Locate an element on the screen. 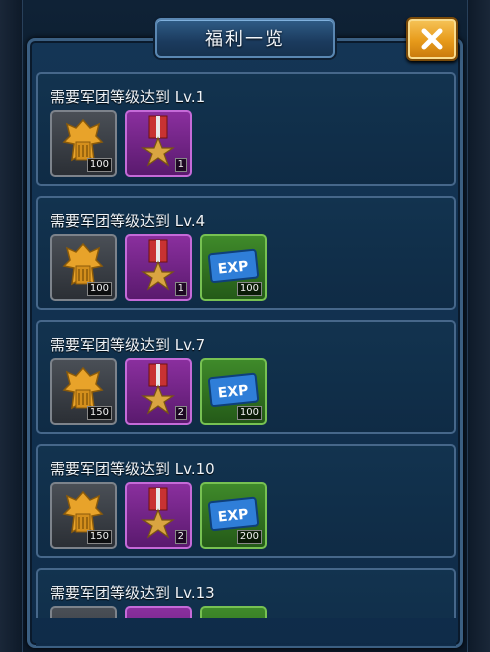 The width and height of the screenshot is (490, 652). reward-card-lv10: 需要军团等级达到 Lv.10 150 2 EXP 200 is located at coordinates (246, 501).